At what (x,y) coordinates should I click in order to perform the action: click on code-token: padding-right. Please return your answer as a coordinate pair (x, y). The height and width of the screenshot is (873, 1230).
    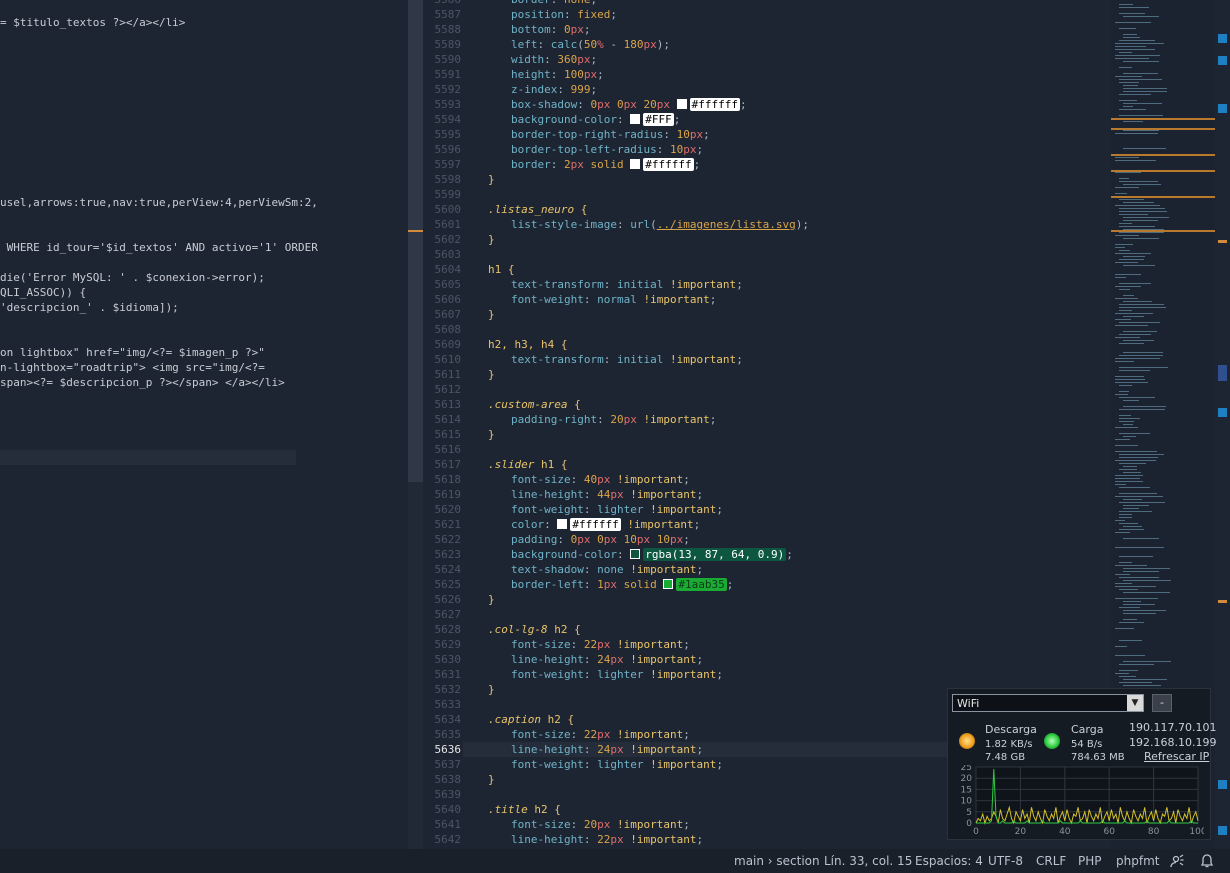
    Looking at the image, I should click on (554, 419).